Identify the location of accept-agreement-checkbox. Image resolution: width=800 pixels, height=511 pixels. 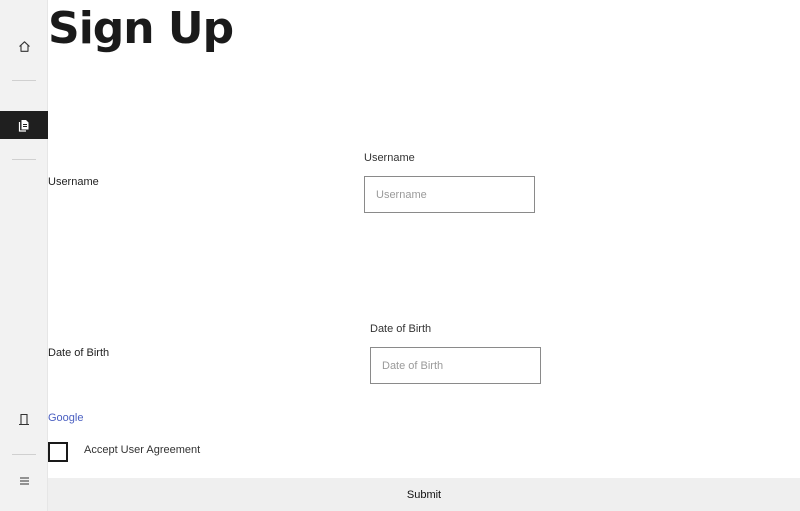
(58, 452).